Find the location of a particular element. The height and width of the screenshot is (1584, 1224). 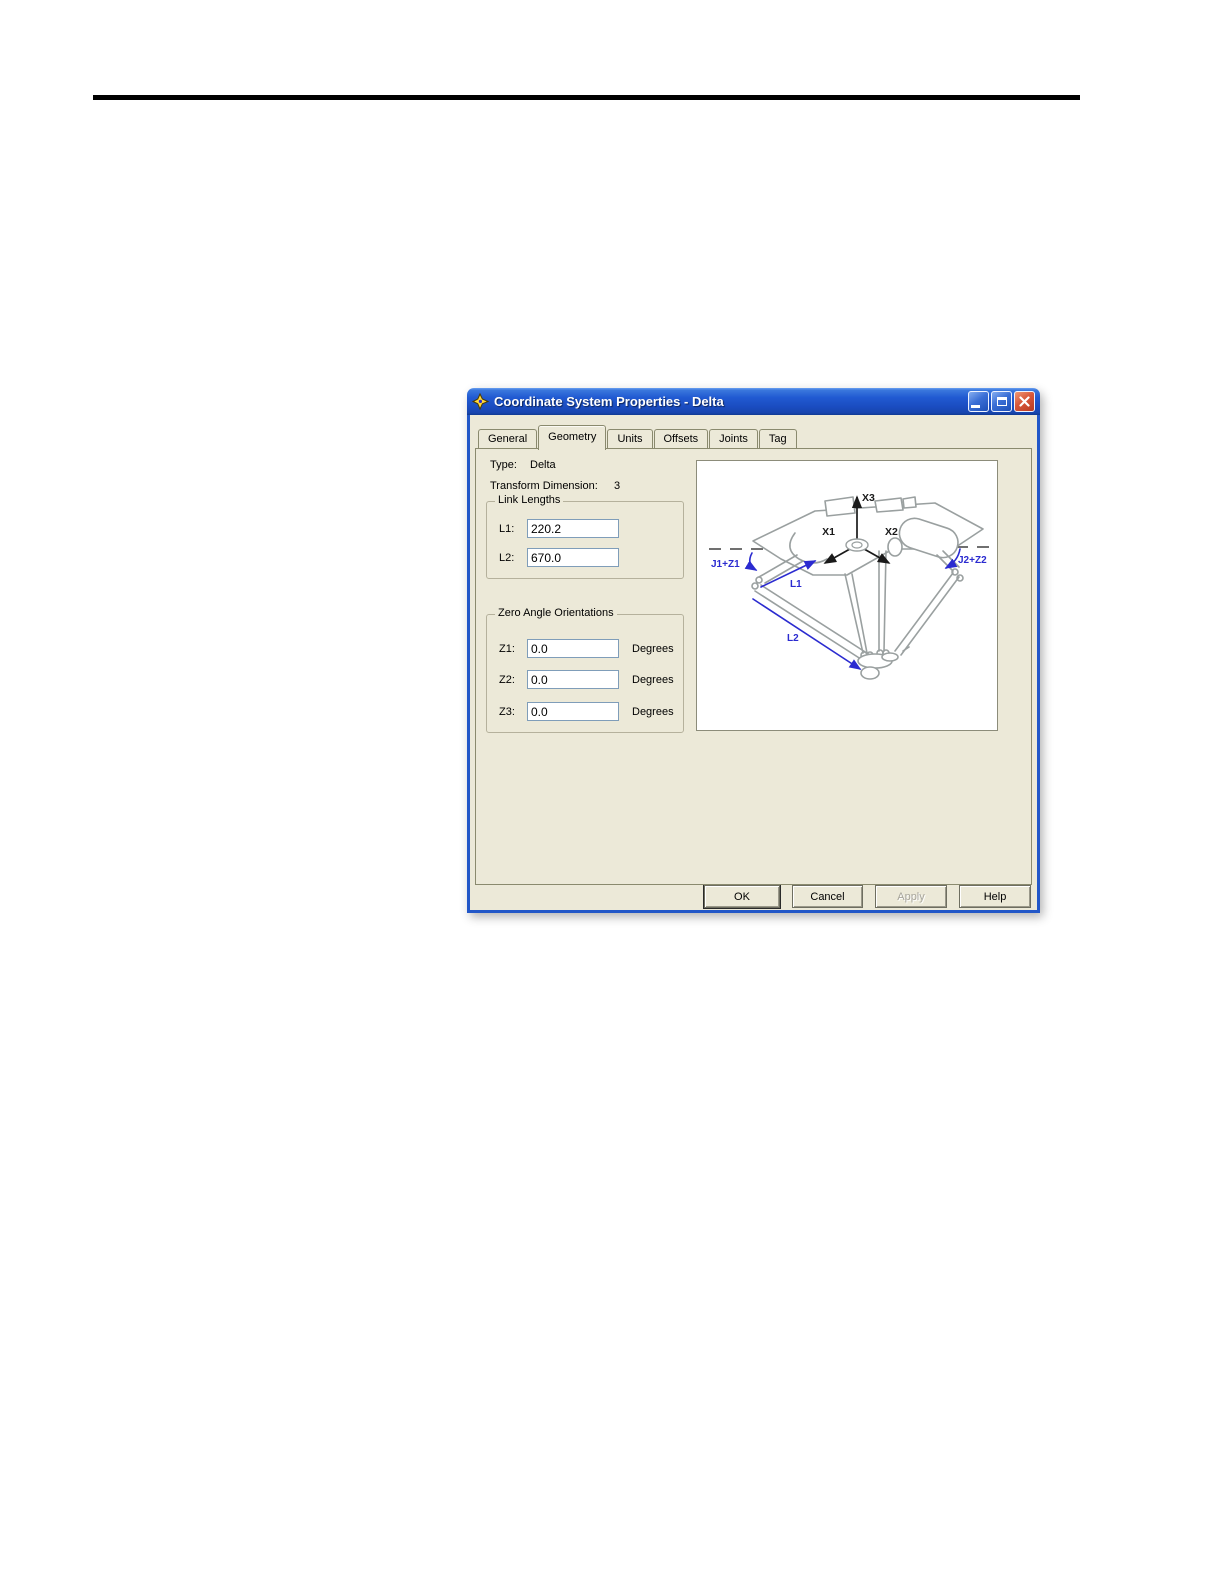

z1-unit: Degrees is located at coordinates (653, 649).